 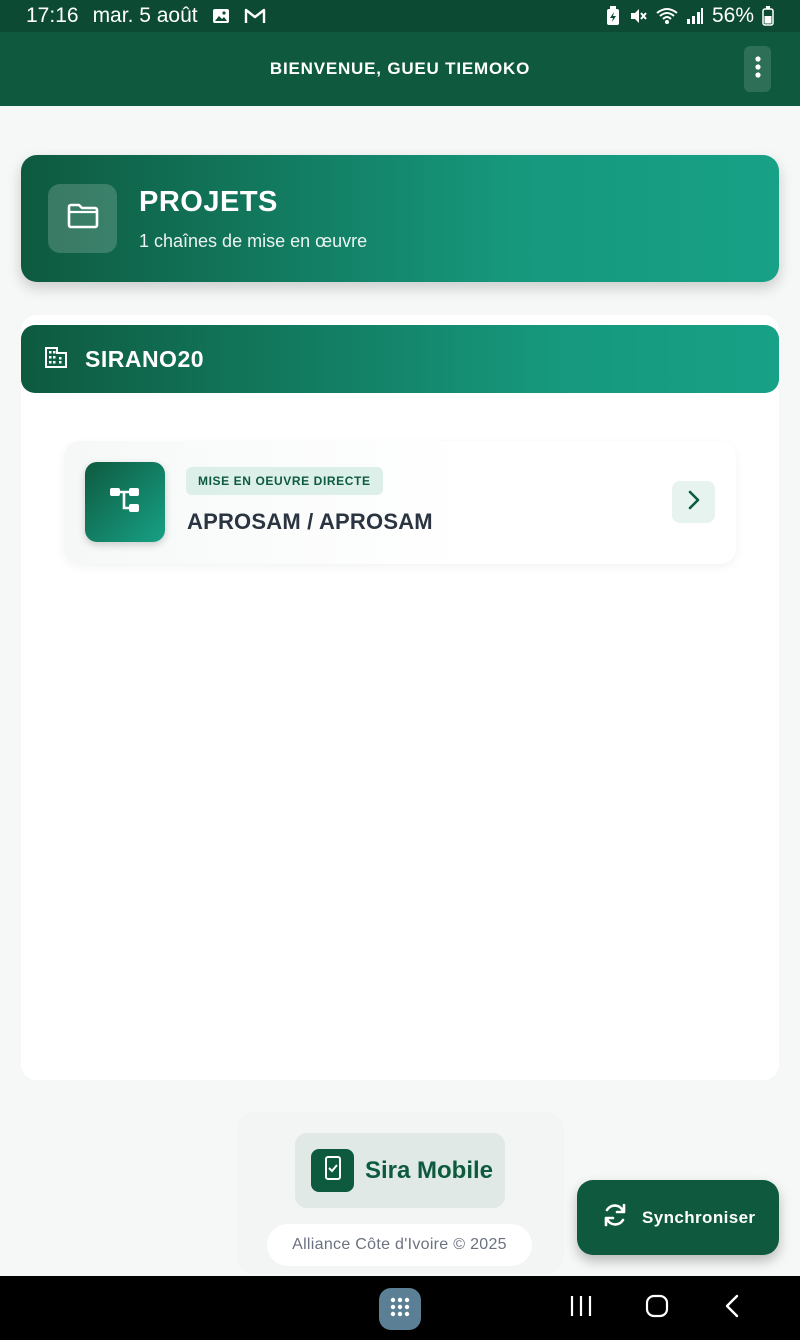 I want to click on status-bar-left: 17:16 mar. 5 août, so click(x=146, y=16).